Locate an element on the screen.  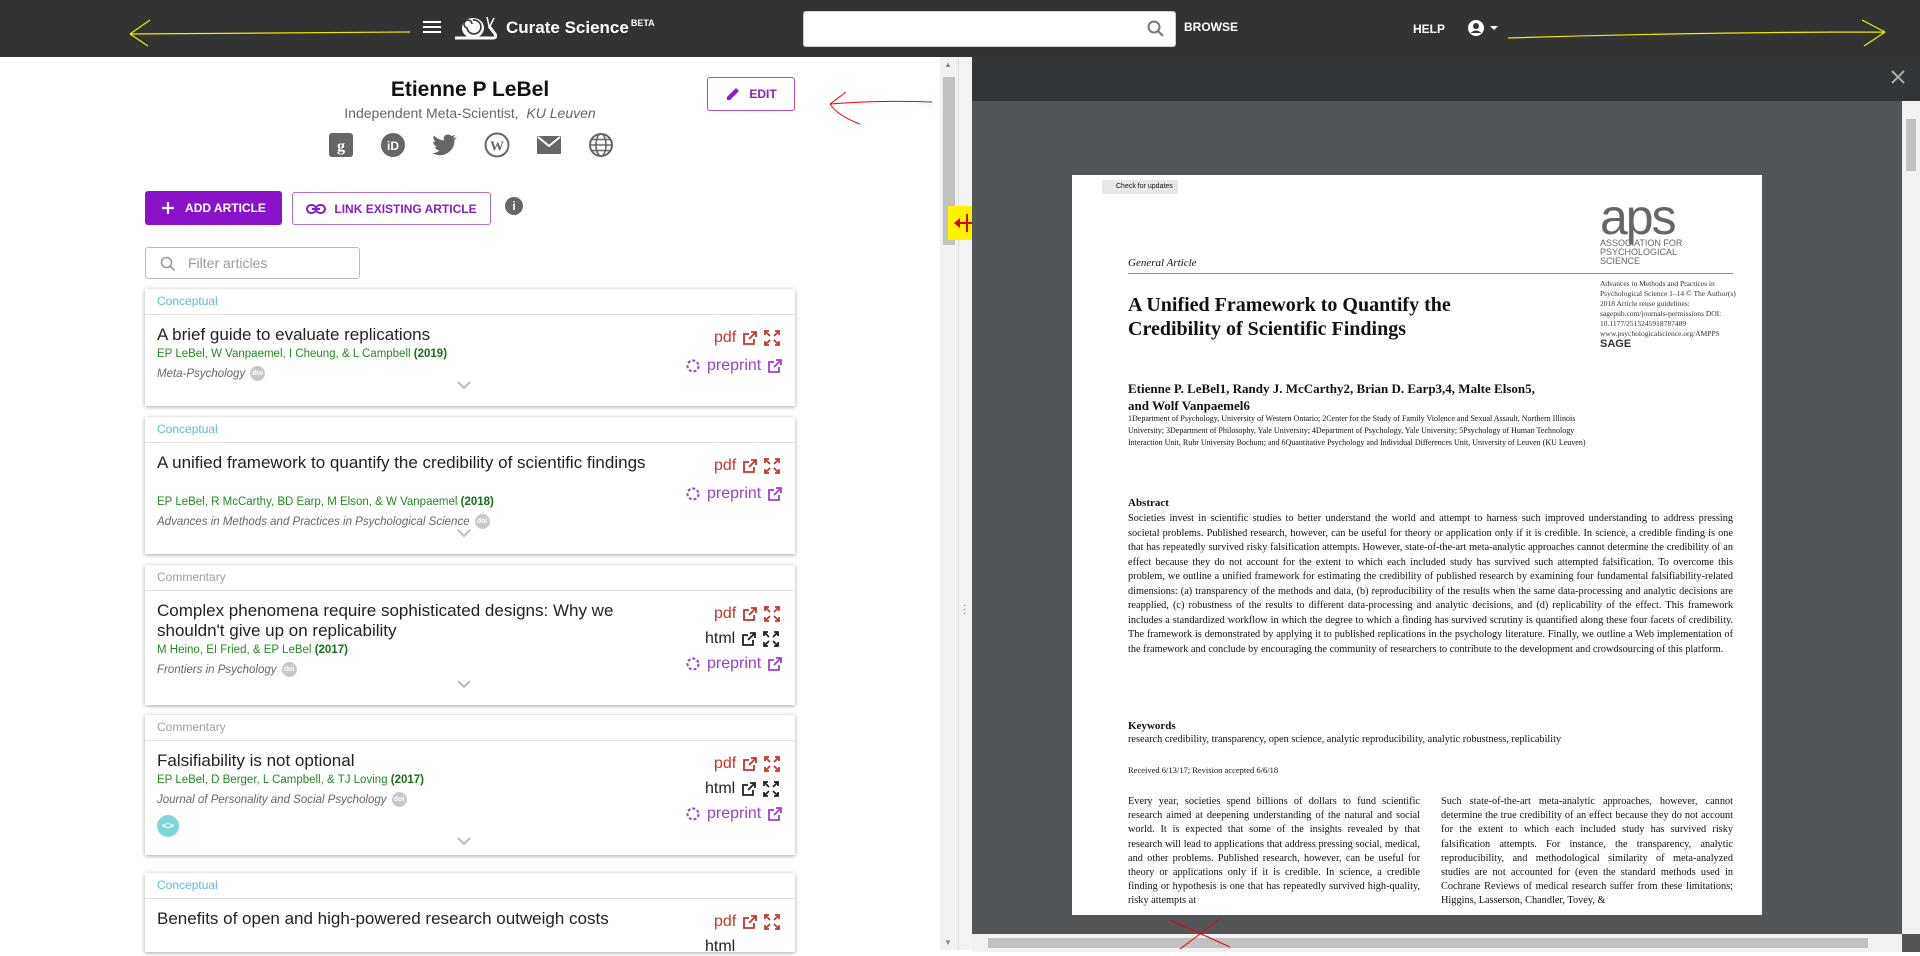
filter-articles-input is located at coordinates (268, 263).